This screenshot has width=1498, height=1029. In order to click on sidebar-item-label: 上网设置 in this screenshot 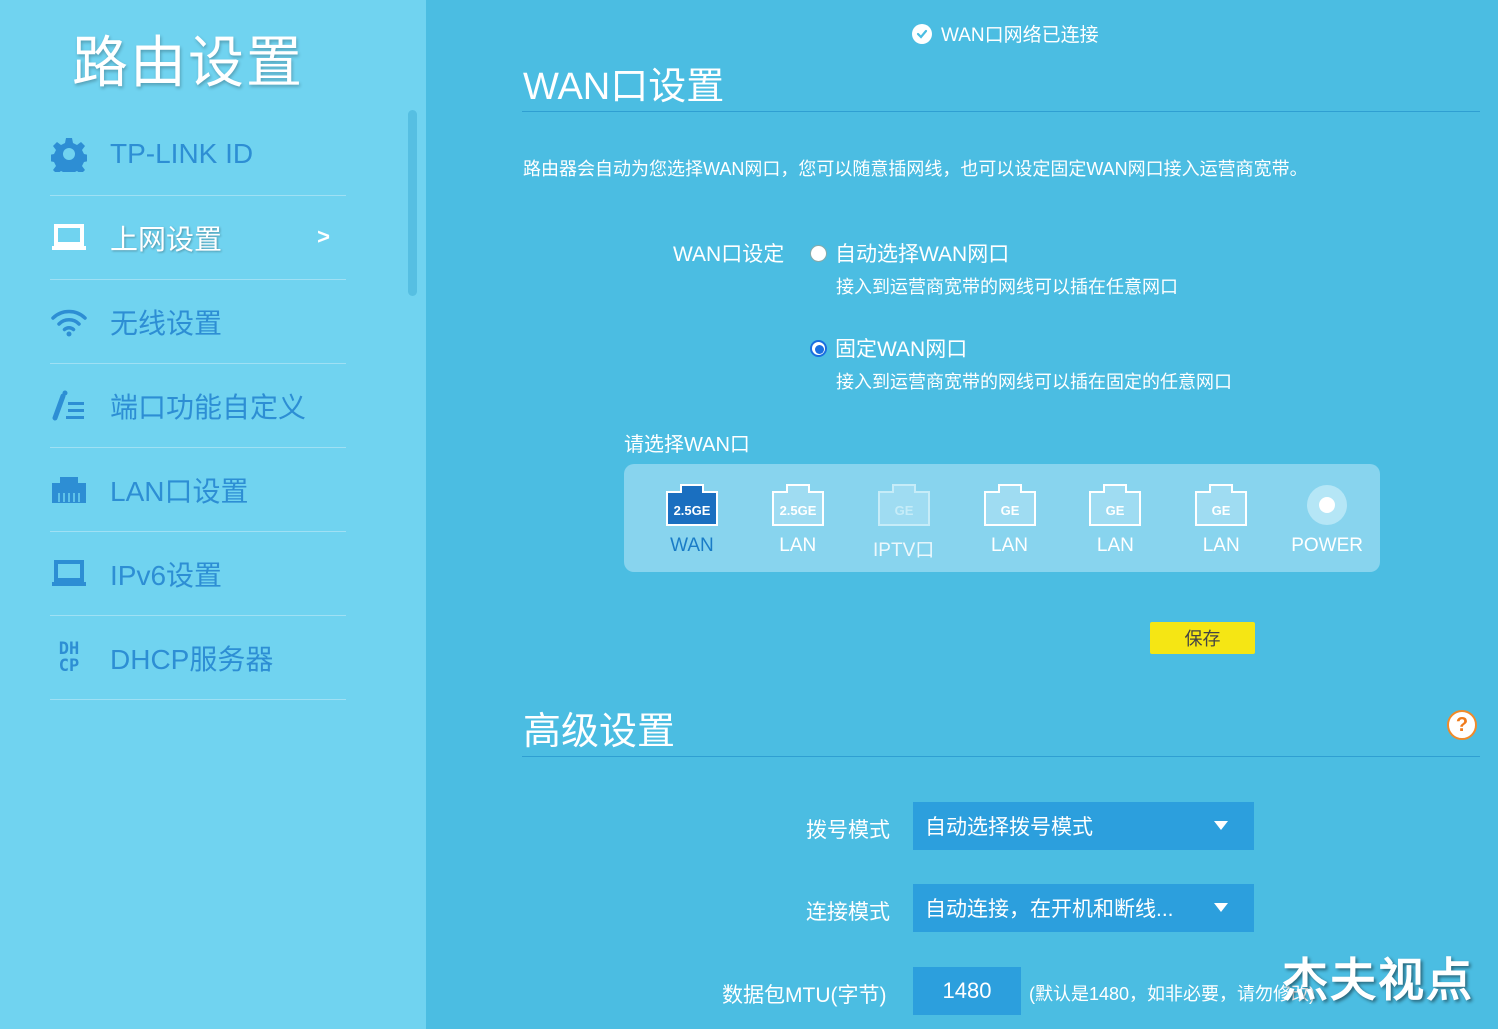, I will do `click(166, 239)`.